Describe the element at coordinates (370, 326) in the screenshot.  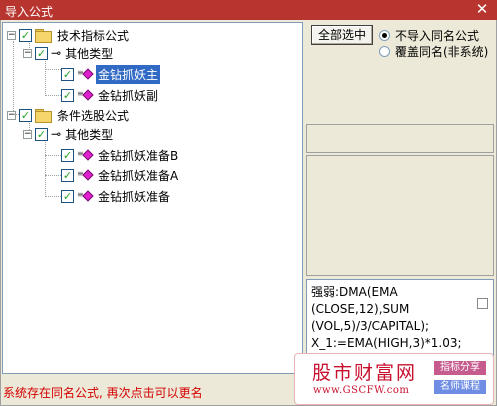
I see `formula-line: (VOL,5)/3/CAPITAL);` at that location.